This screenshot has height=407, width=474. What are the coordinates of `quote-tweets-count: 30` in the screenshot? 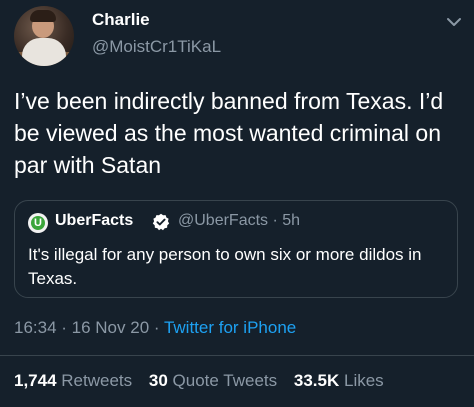 It's located at (158, 380).